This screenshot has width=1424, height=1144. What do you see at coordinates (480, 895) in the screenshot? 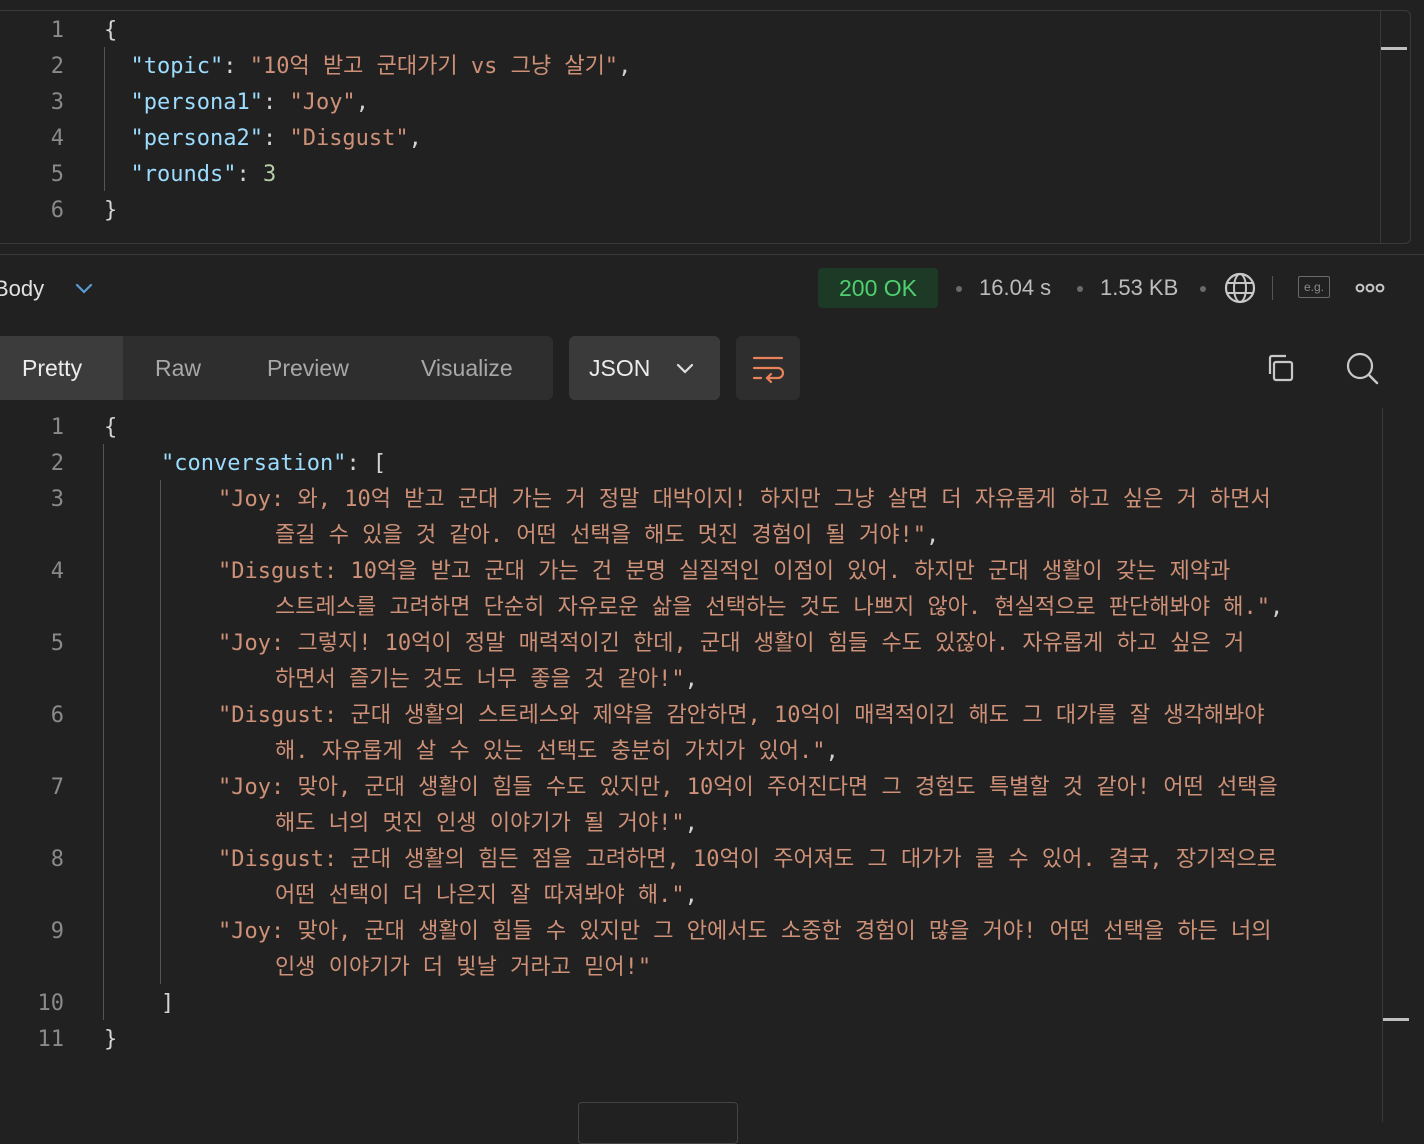
I see `code-token: 어떤 선택이 더 나은지 잘 따져봐야 해."` at bounding box center [480, 895].